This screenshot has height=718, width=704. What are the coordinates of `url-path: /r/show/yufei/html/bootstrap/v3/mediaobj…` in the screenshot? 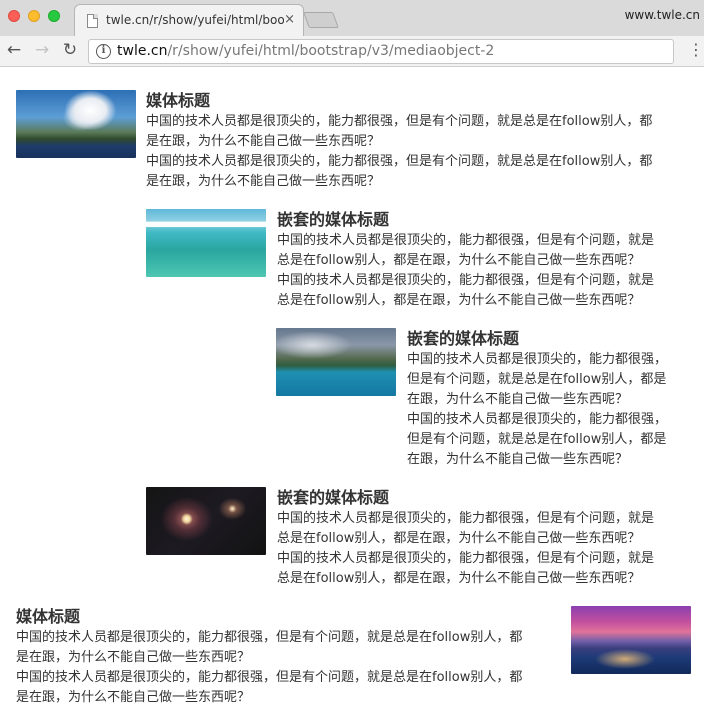 It's located at (331, 51).